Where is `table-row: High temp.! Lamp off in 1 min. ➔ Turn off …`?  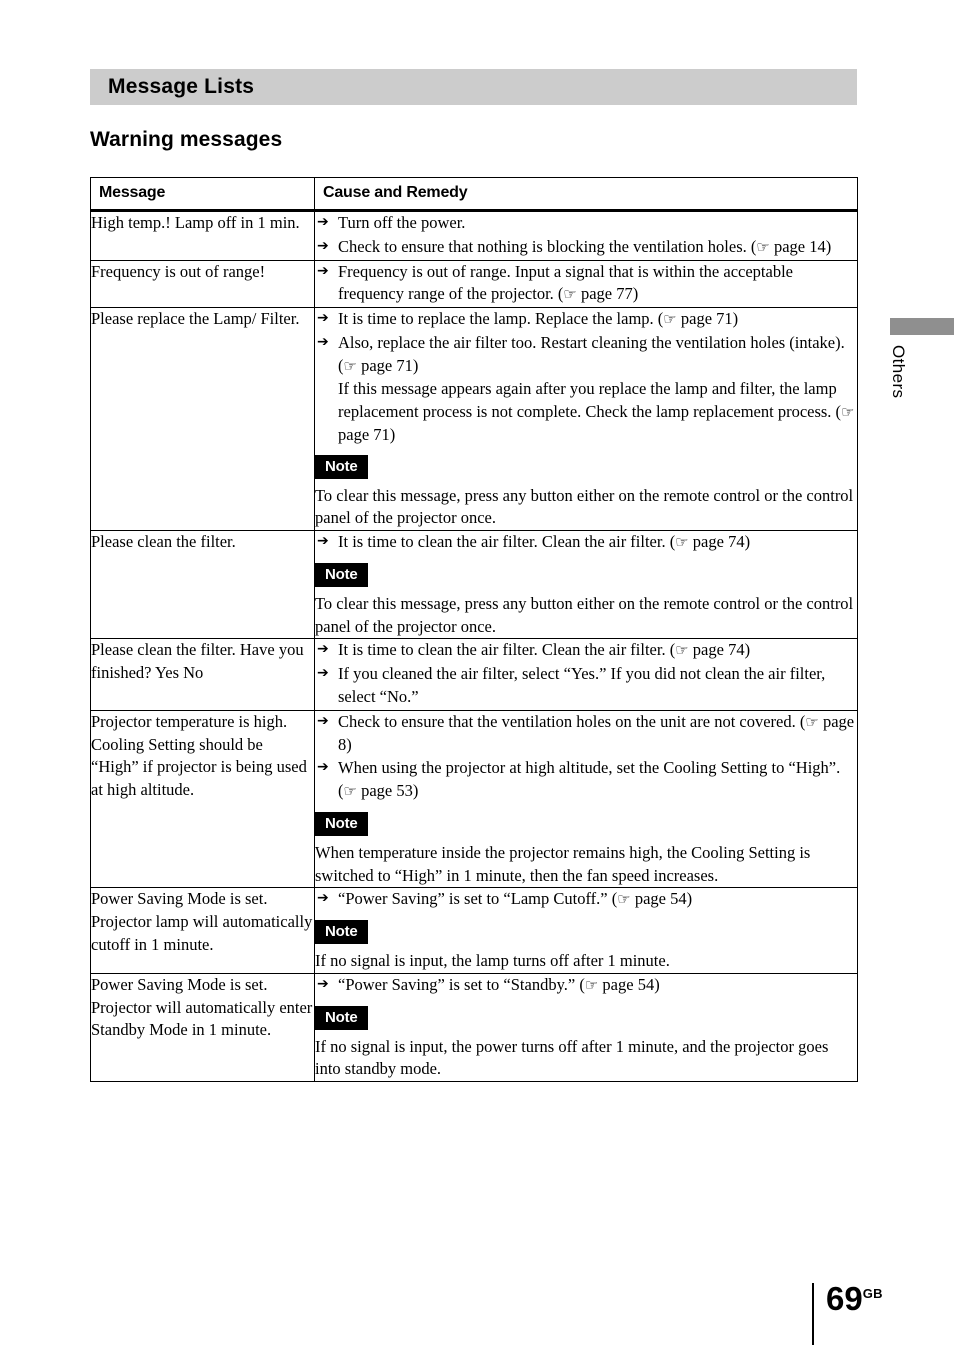 table-row: High temp.! Lamp off in 1 min. ➔ Turn off … is located at coordinates (474, 235).